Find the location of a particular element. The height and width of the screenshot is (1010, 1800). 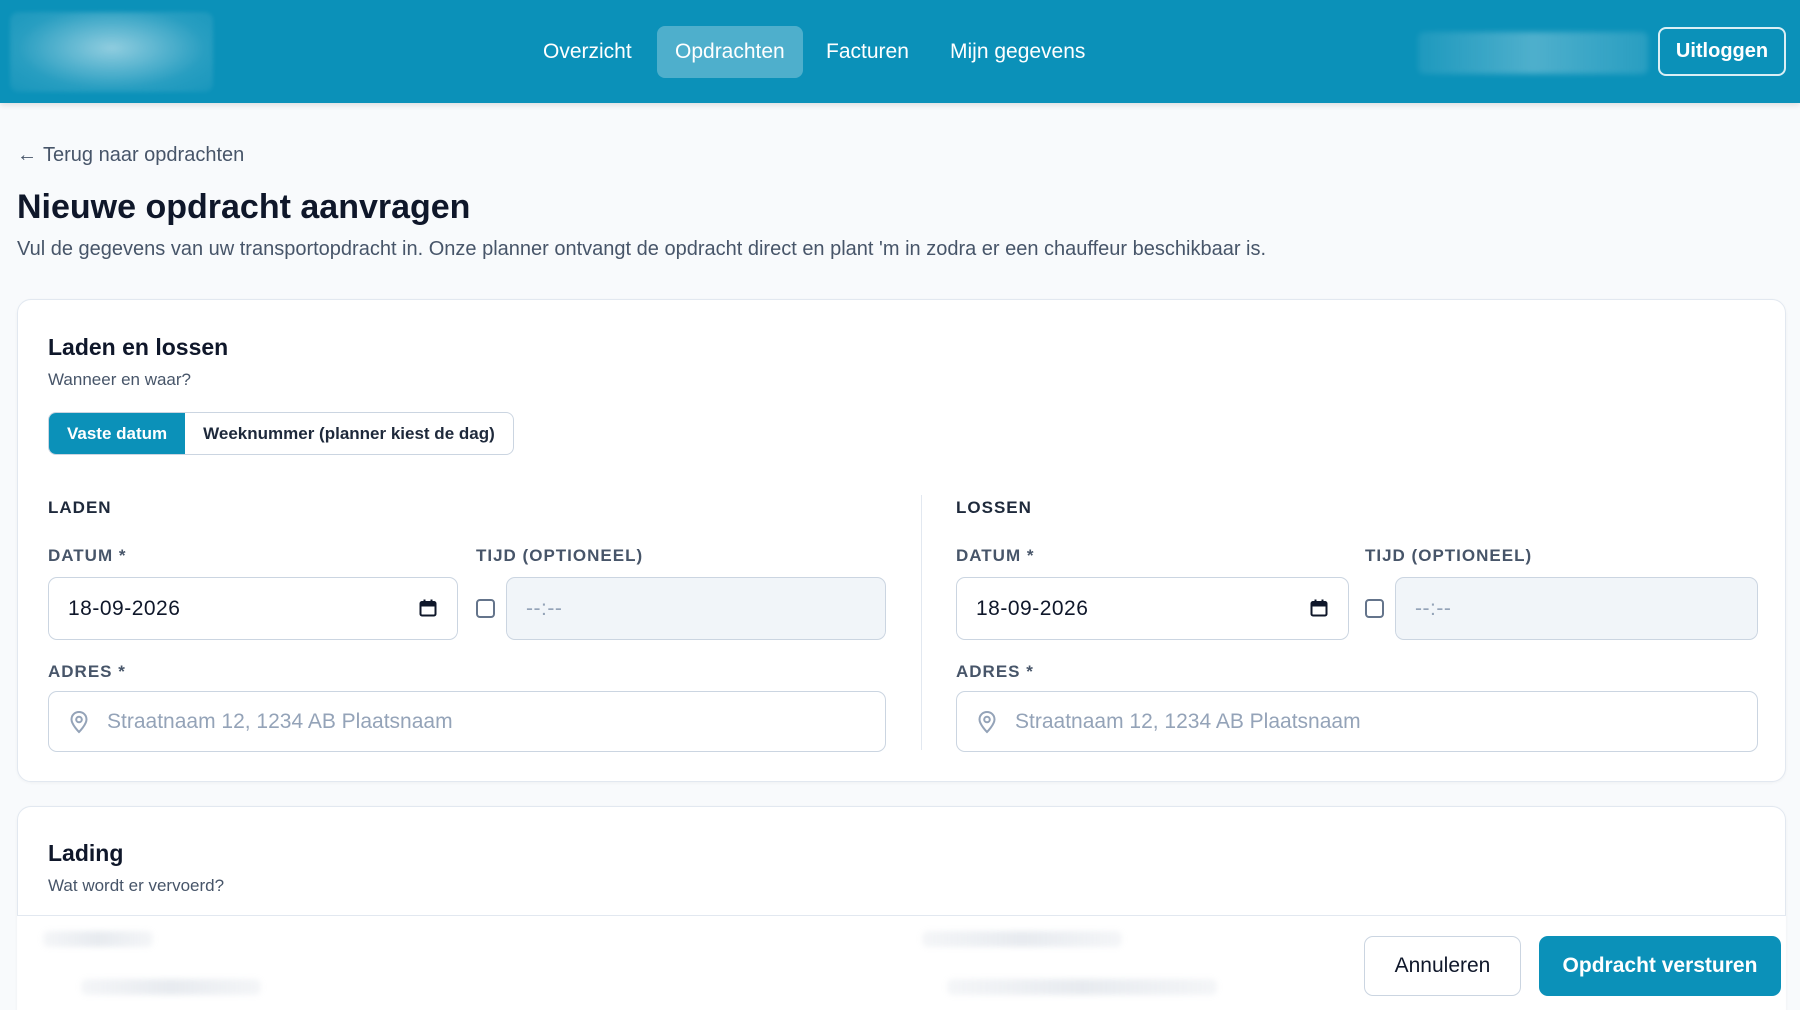

toggle-week-number: Weeknummer (planner kiest de dag) is located at coordinates (349, 433).